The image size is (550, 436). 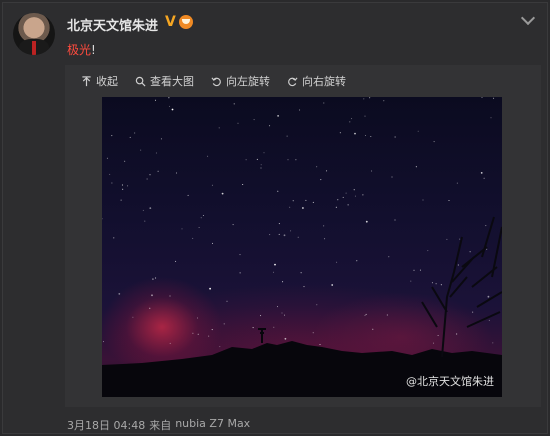 What do you see at coordinates (106, 425) in the screenshot?
I see `post-timestamp: 3月18日 04:48` at bounding box center [106, 425].